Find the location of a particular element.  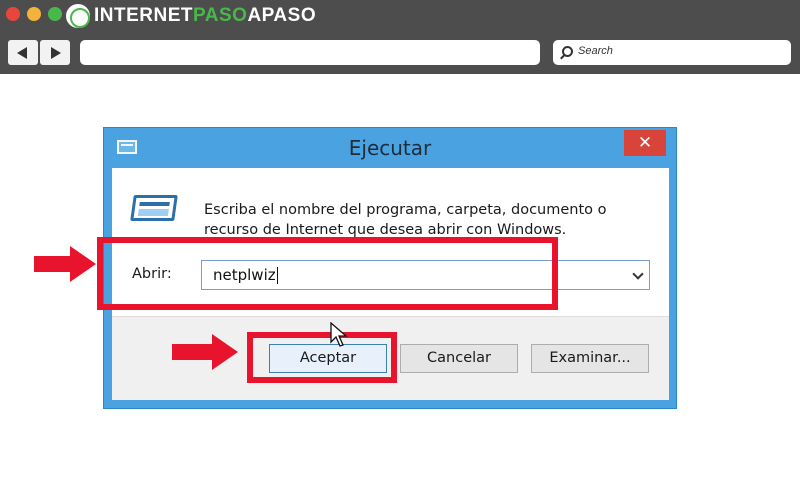

dialog-titlebar: Ejecutar ✕ is located at coordinates (390, 148).